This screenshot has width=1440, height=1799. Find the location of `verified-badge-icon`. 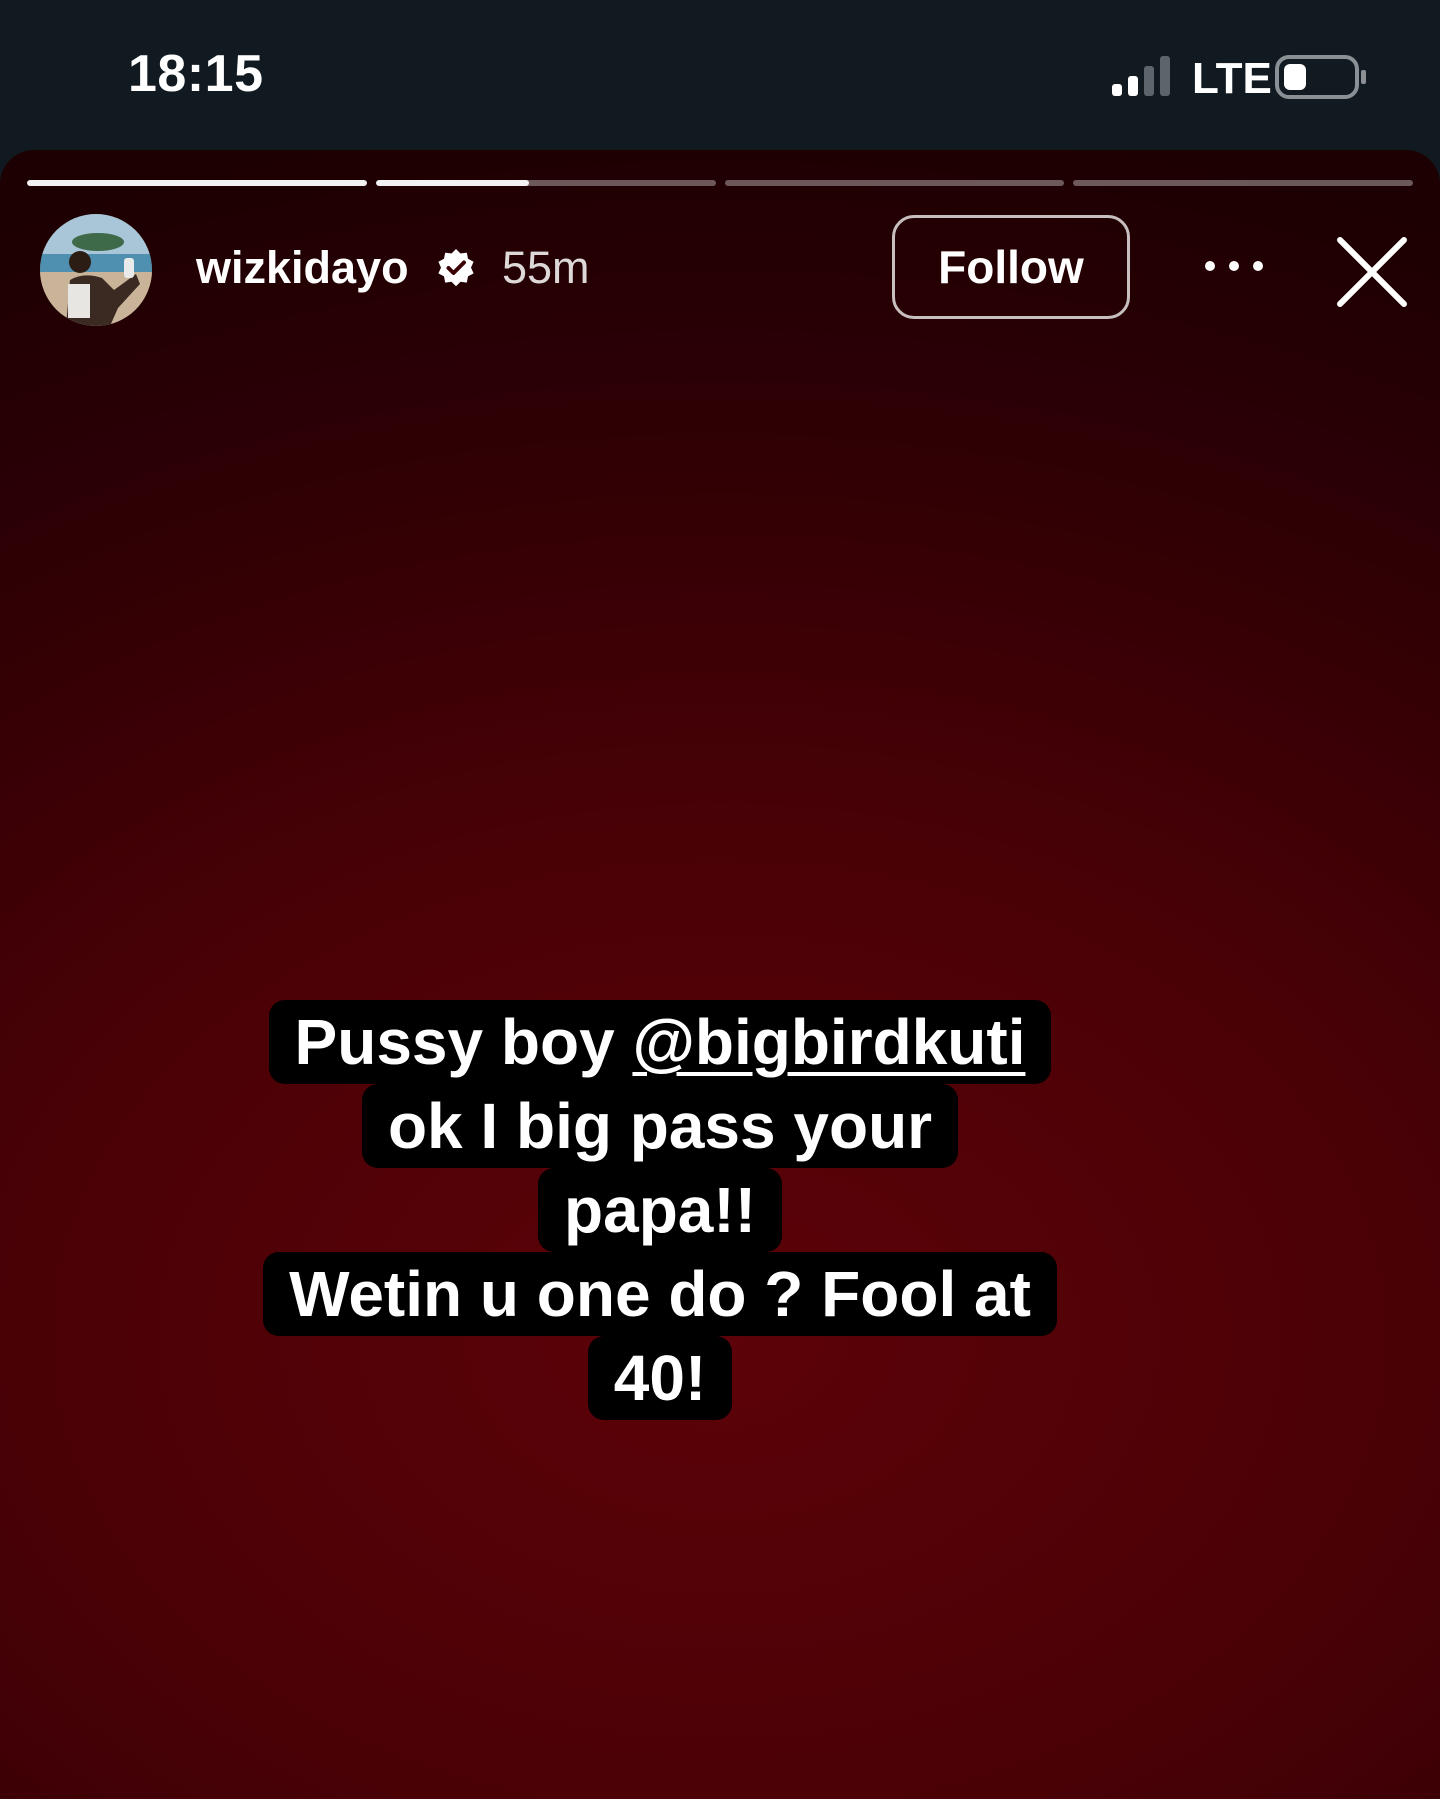

verified-badge-icon is located at coordinates (456, 268).